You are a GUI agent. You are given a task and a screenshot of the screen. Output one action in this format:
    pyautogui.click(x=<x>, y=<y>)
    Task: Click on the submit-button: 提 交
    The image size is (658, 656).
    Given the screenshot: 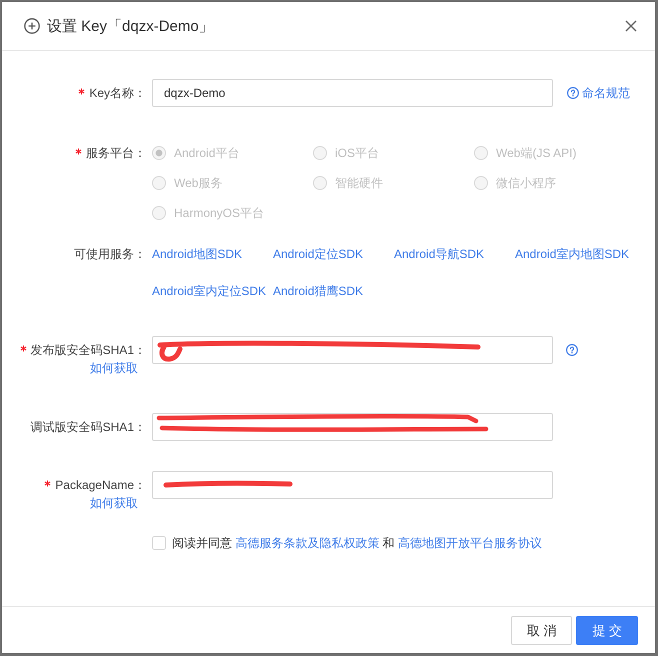 What is the action you would take?
    pyautogui.click(x=607, y=630)
    